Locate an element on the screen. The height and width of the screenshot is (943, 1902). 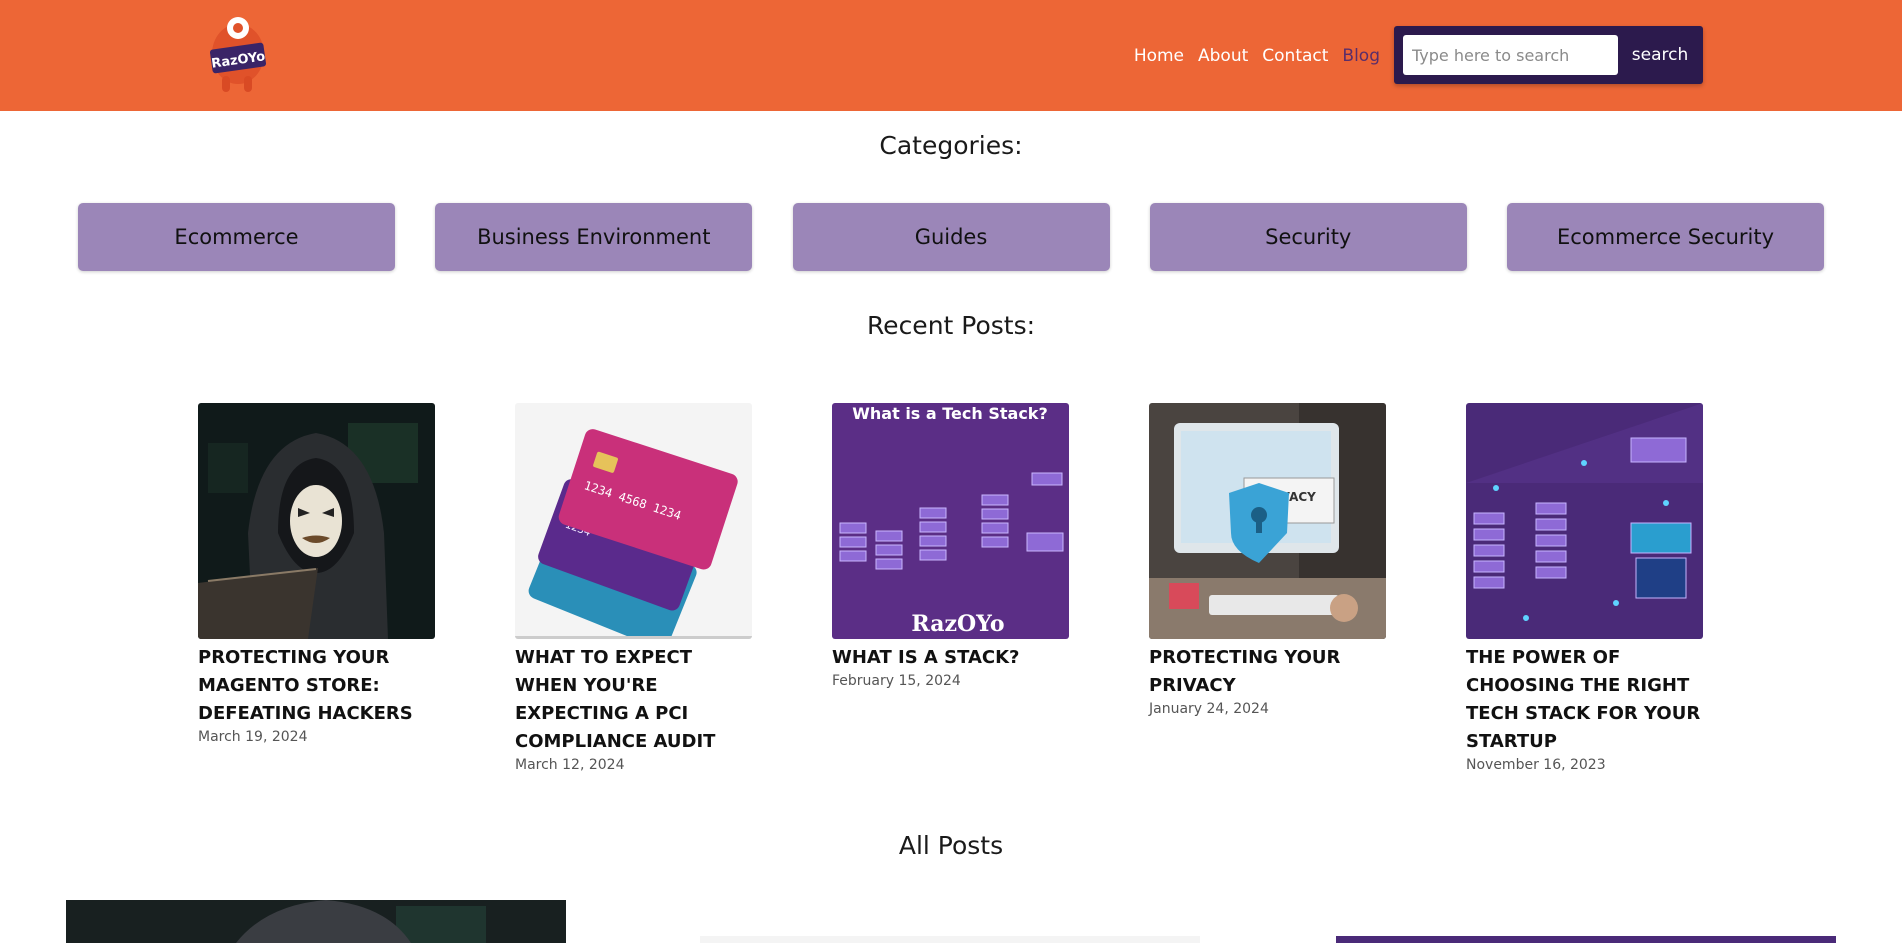
category-guides-button: Guides is located at coordinates (951, 237).